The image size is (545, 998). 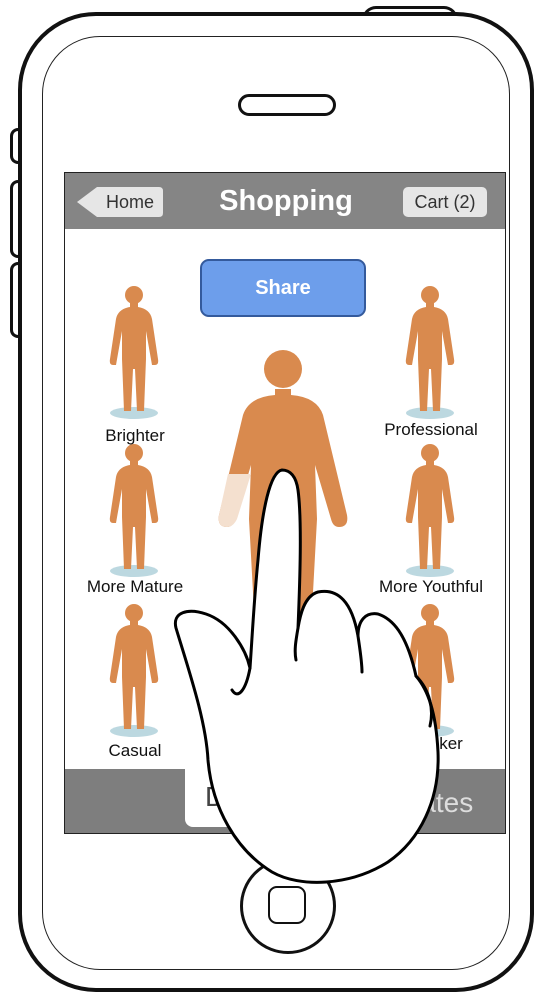 What do you see at coordinates (134, 352) in the screenshot?
I see `figure-brighter` at bounding box center [134, 352].